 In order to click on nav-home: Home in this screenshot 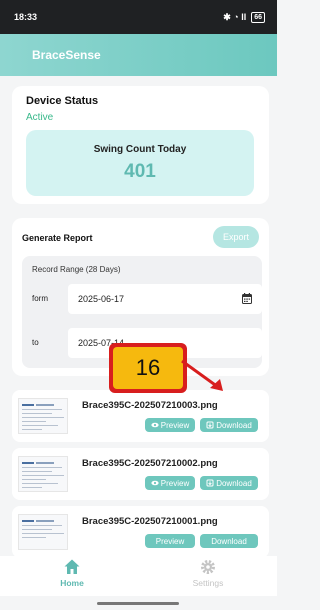, I will do `click(72, 573)`.